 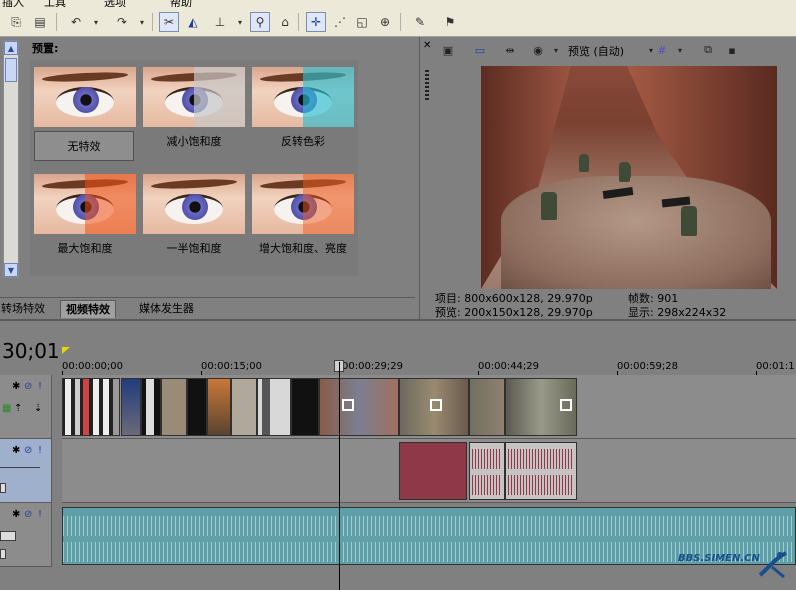 What do you see at coordinates (340, 22) in the screenshot?
I see `envelope-tool-icon: ⋰` at bounding box center [340, 22].